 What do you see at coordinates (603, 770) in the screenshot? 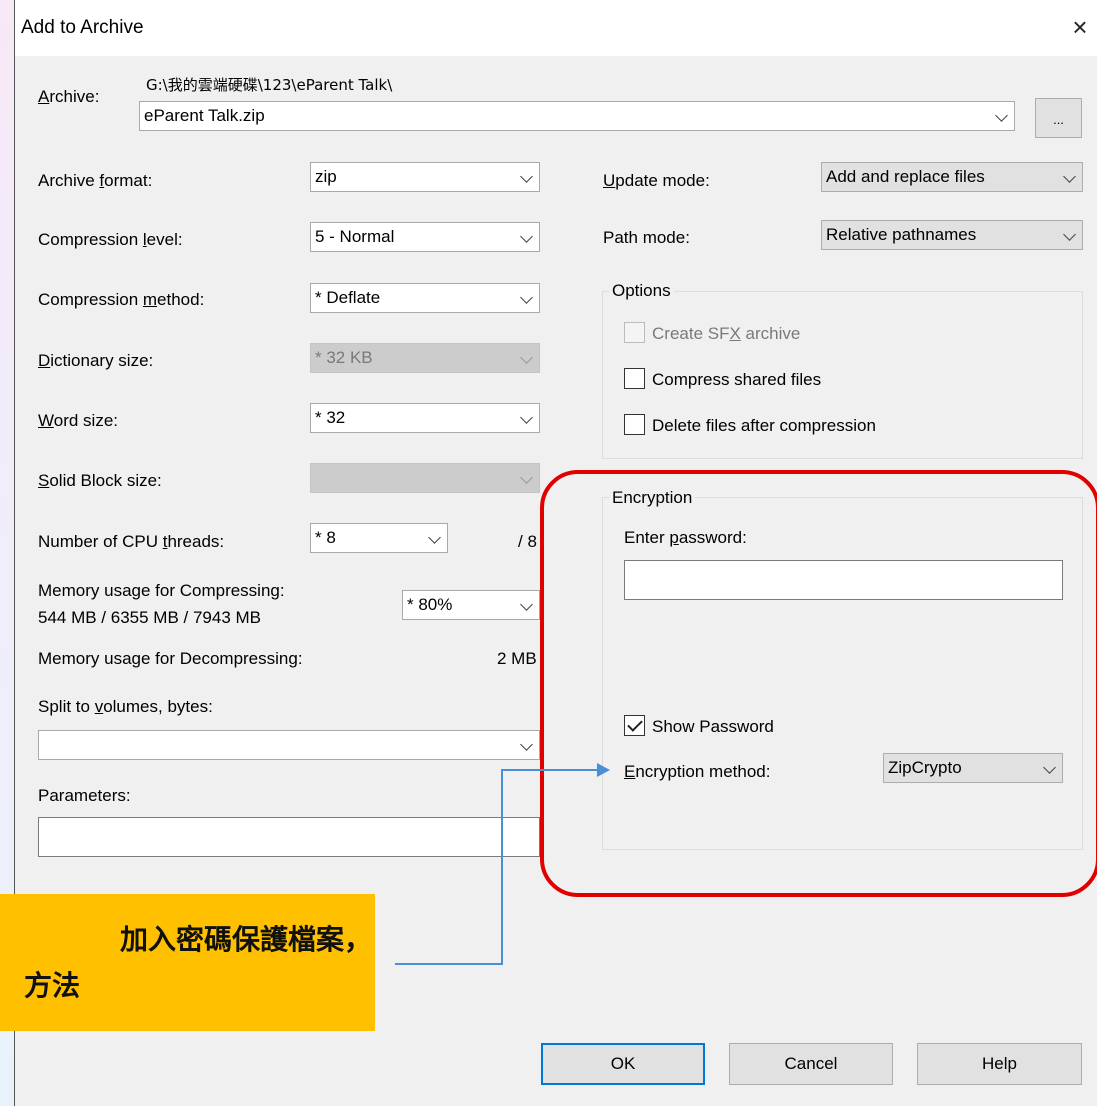
I see `arrow-head-icon` at bounding box center [603, 770].